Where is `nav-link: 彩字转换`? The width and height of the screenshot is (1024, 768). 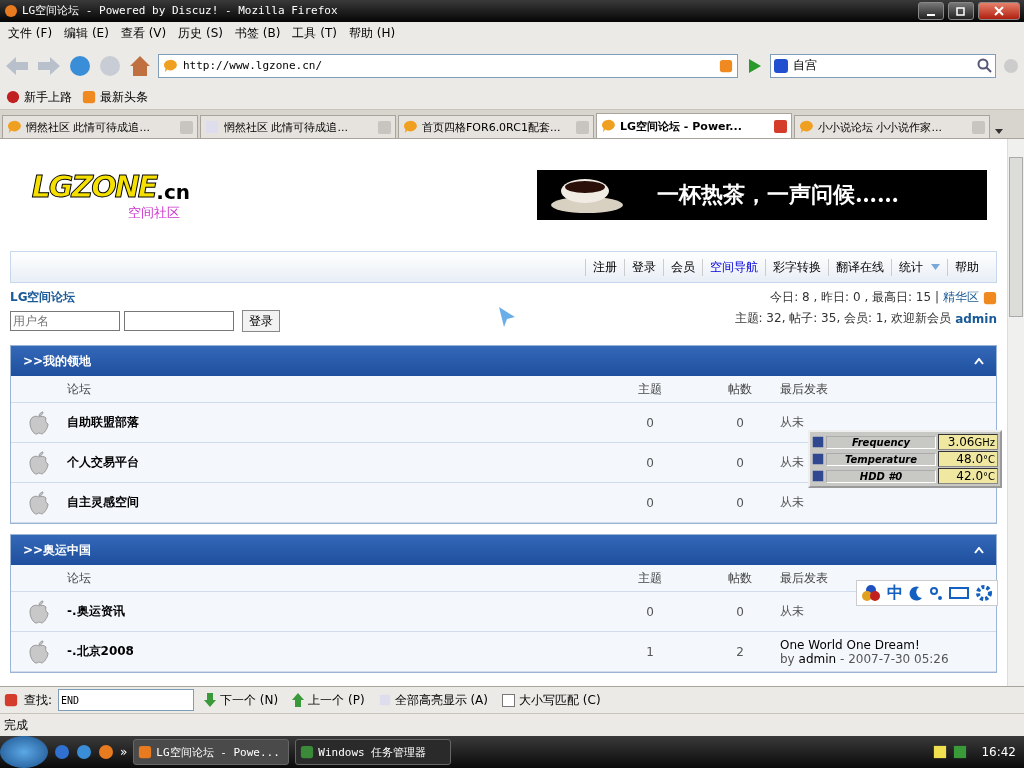 nav-link: 彩字转换 is located at coordinates (796, 267).